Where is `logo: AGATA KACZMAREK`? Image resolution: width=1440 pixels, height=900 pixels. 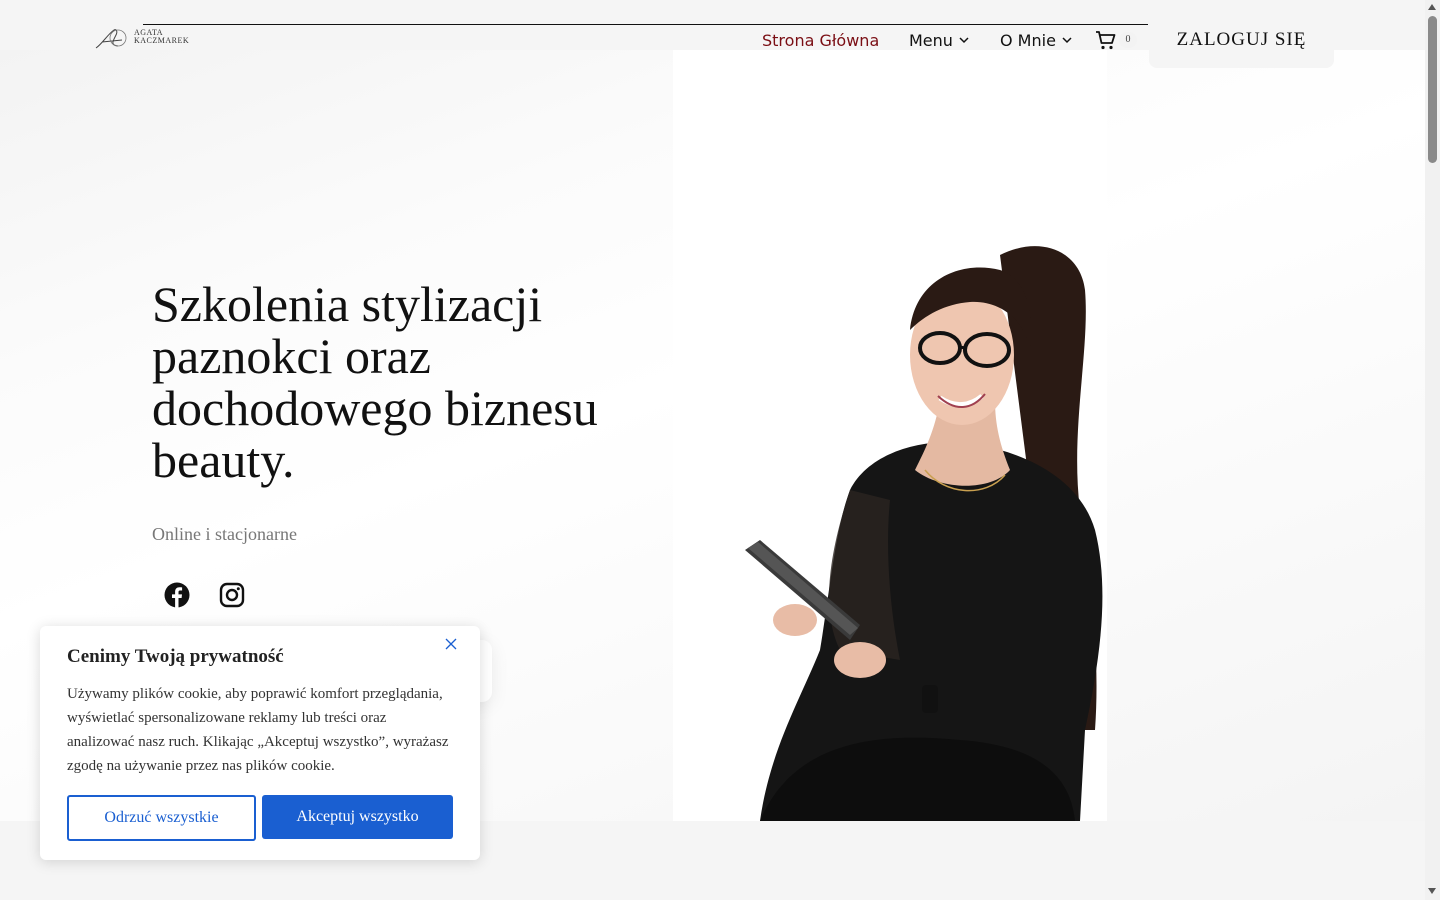
logo: AGATA KACZMAREK is located at coordinates (147, 39).